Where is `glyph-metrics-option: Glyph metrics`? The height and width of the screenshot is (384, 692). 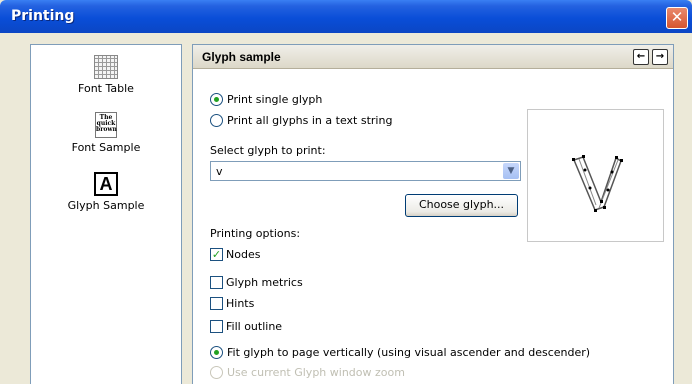
glyph-metrics-option: Glyph metrics is located at coordinates (256, 282).